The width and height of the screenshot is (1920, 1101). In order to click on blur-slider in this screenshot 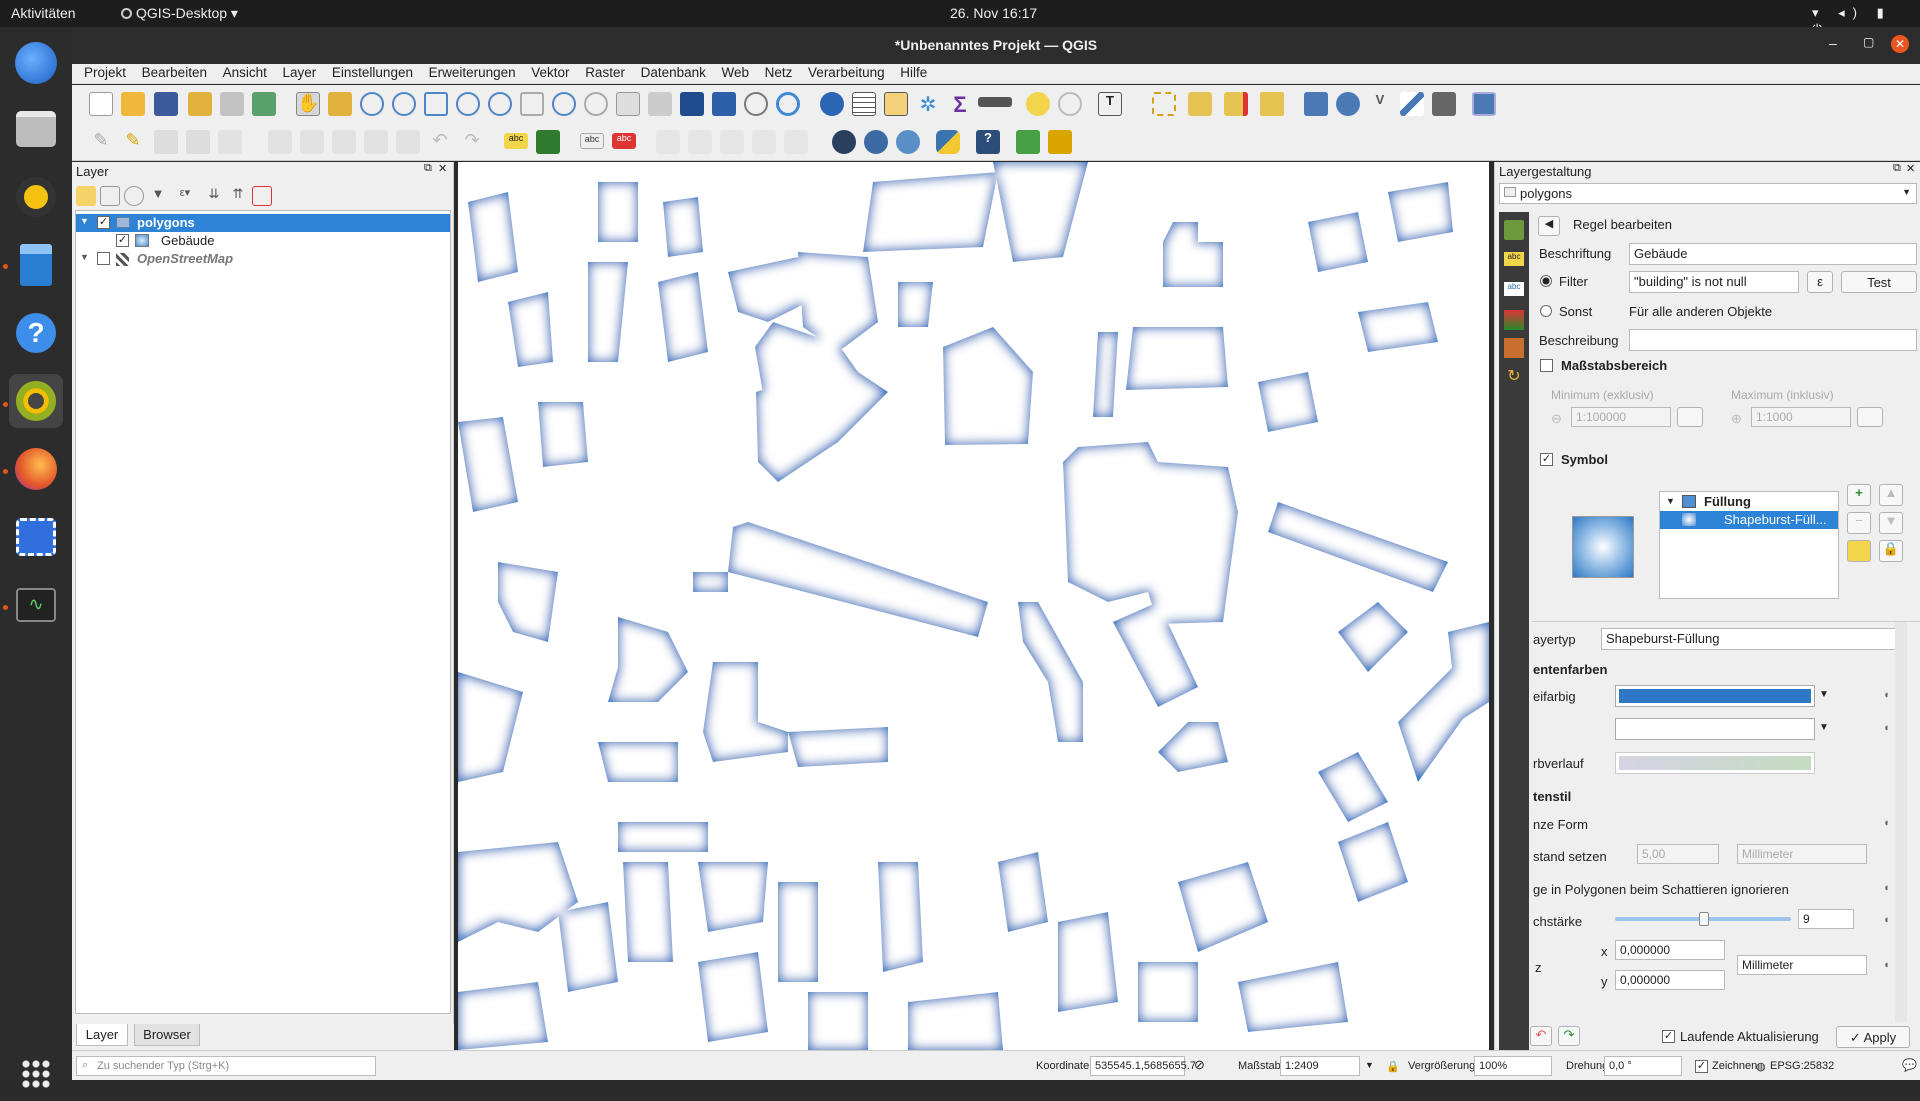, I will do `click(1703, 919)`.